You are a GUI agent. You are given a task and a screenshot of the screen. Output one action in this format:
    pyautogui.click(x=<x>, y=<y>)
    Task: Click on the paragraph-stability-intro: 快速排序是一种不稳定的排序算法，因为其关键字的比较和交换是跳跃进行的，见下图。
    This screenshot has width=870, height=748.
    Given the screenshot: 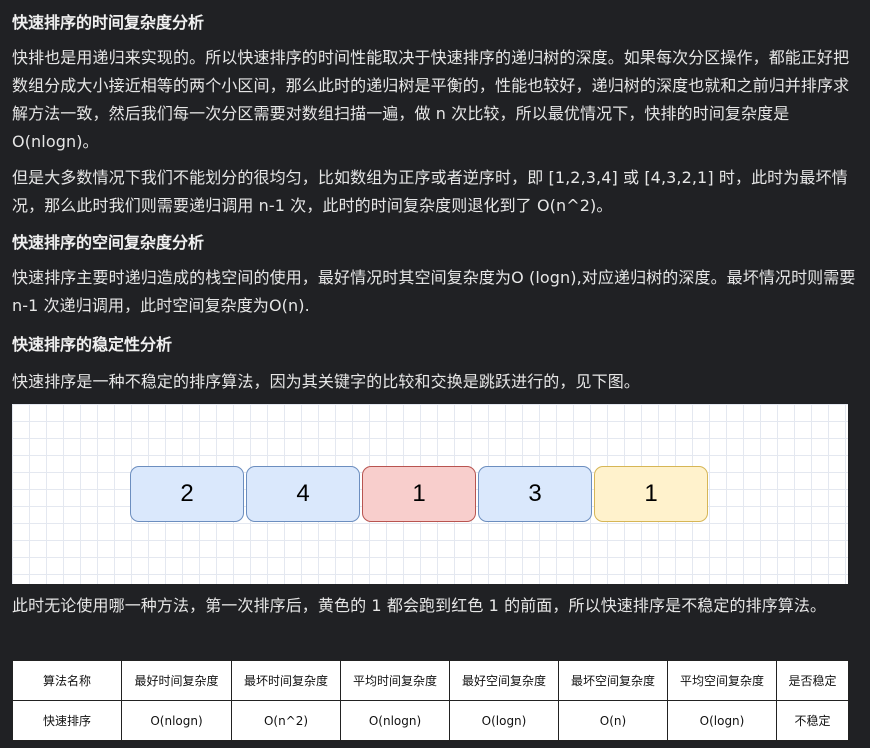 What is the action you would take?
    pyautogui.click(x=326, y=381)
    